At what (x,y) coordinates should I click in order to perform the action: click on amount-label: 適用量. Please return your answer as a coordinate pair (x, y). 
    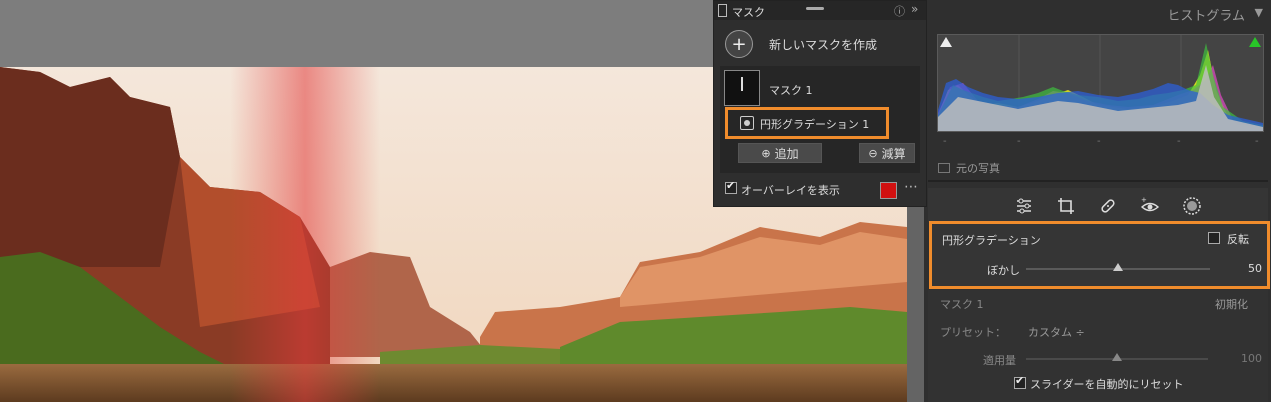
    Looking at the image, I should click on (999, 360).